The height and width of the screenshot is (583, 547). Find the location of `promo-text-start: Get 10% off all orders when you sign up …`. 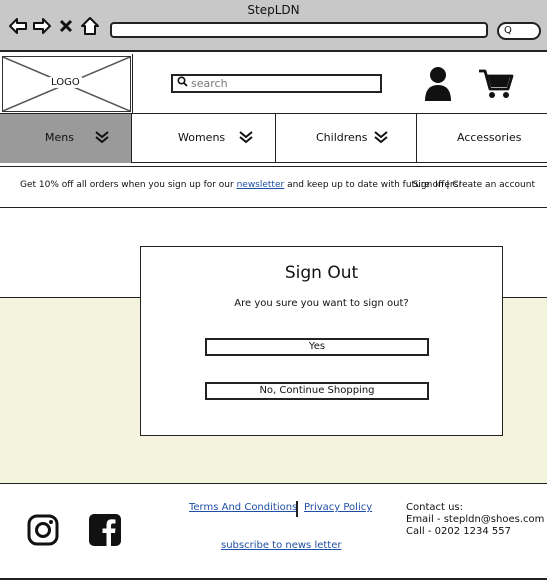

promo-text-start: Get 10% off all orders when you sign up … is located at coordinates (128, 185).